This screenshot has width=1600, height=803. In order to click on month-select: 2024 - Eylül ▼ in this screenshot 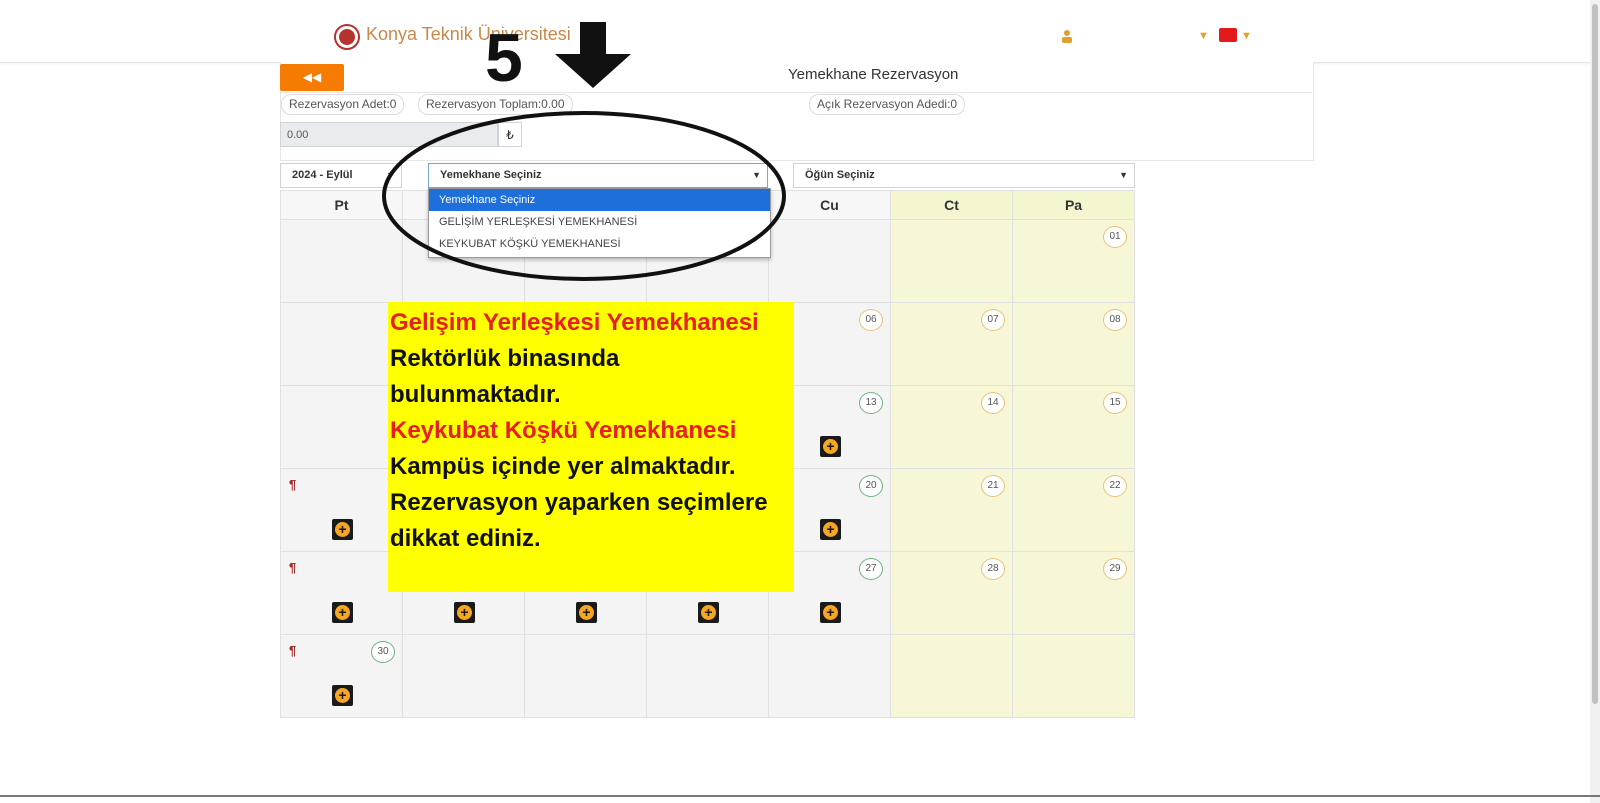, I will do `click(341, 175)`.